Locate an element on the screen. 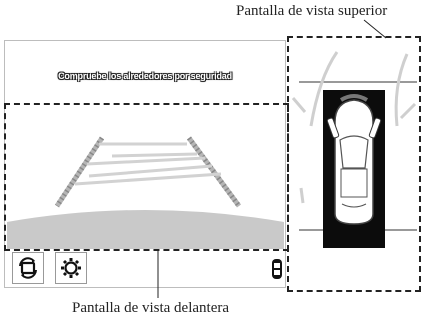 The image size is (424, 324). front-view-caption: Pantalla de vista delantera is located at coordinates (151, 308).